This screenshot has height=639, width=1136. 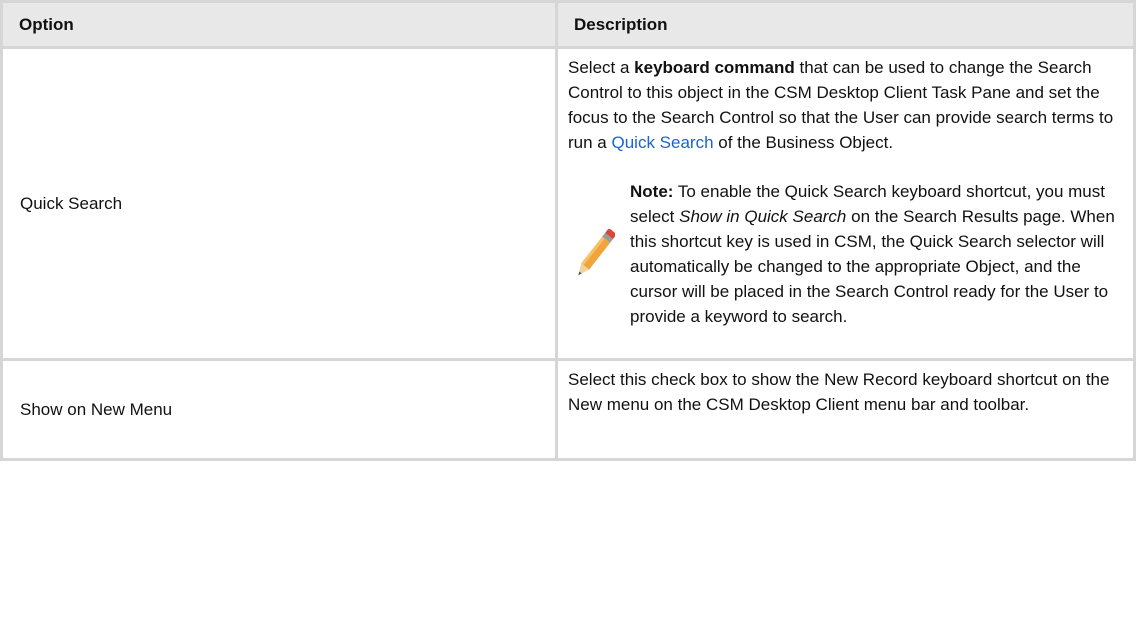 What do you see at coordinates (595, 254) in the screenshot?
I see `pencil-icon` at bounding box center [595, 254].